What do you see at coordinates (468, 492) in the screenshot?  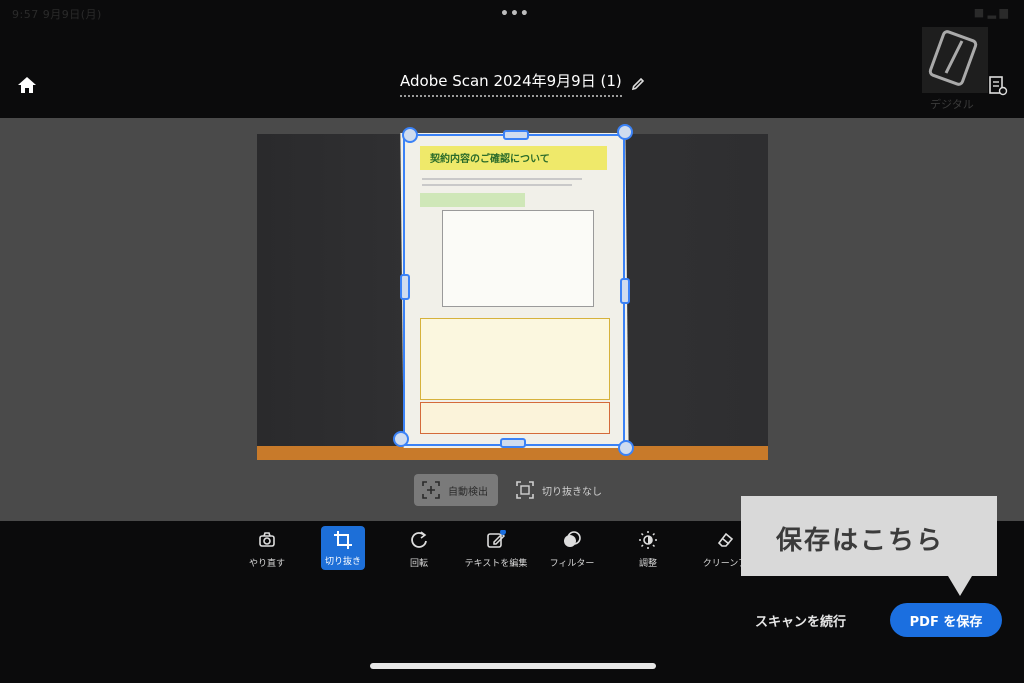 I see `auto-detect-label: 自動検出` at bounding box center [468, 492].